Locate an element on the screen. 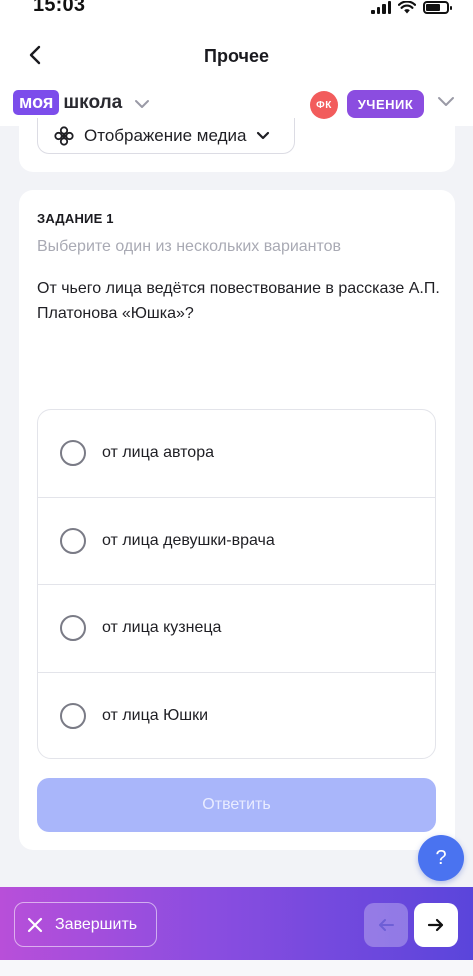 The width and height of the screenshot is (473, 976). home-indicator-area is located at coordinates (236, 968).